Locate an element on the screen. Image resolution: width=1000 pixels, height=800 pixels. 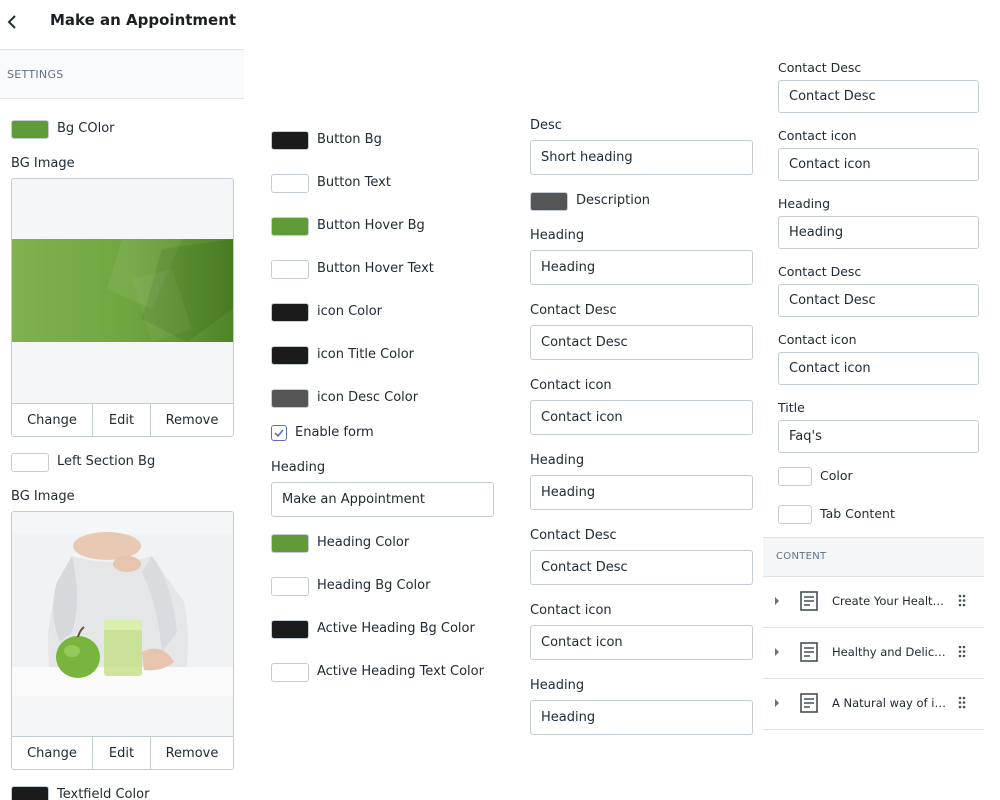
green-banner-image is located at coordinates (122, 291).